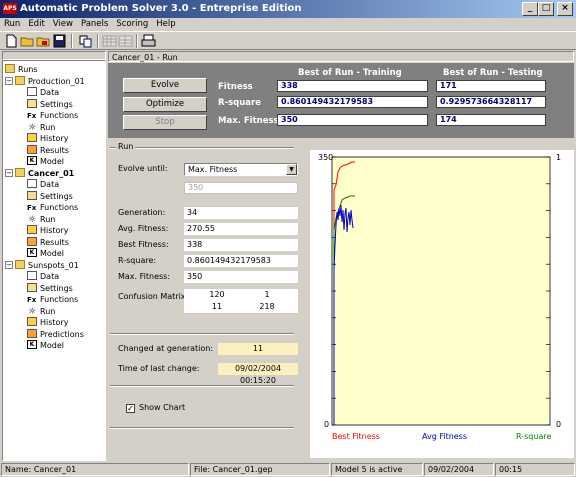 Image resolution: width=576 pixels, height=477 pixels. What do you see at coordinates (54, 150) in the screenshot?
I see `tree-item-label: Results` at bounding box center [54, 150].